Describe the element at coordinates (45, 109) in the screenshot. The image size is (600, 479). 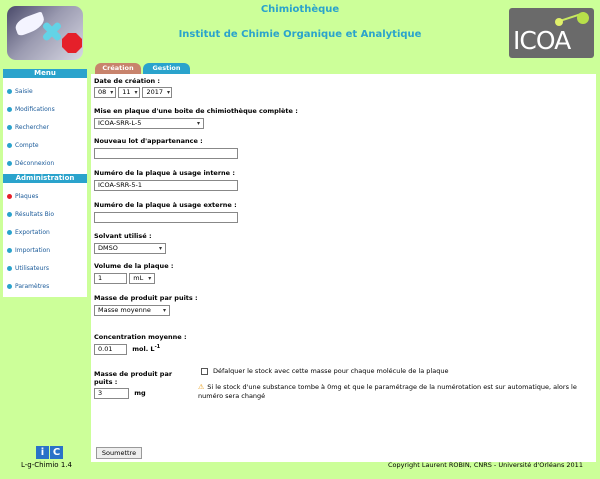
I see `sidebar-item-modifications: Modifications` at that location.